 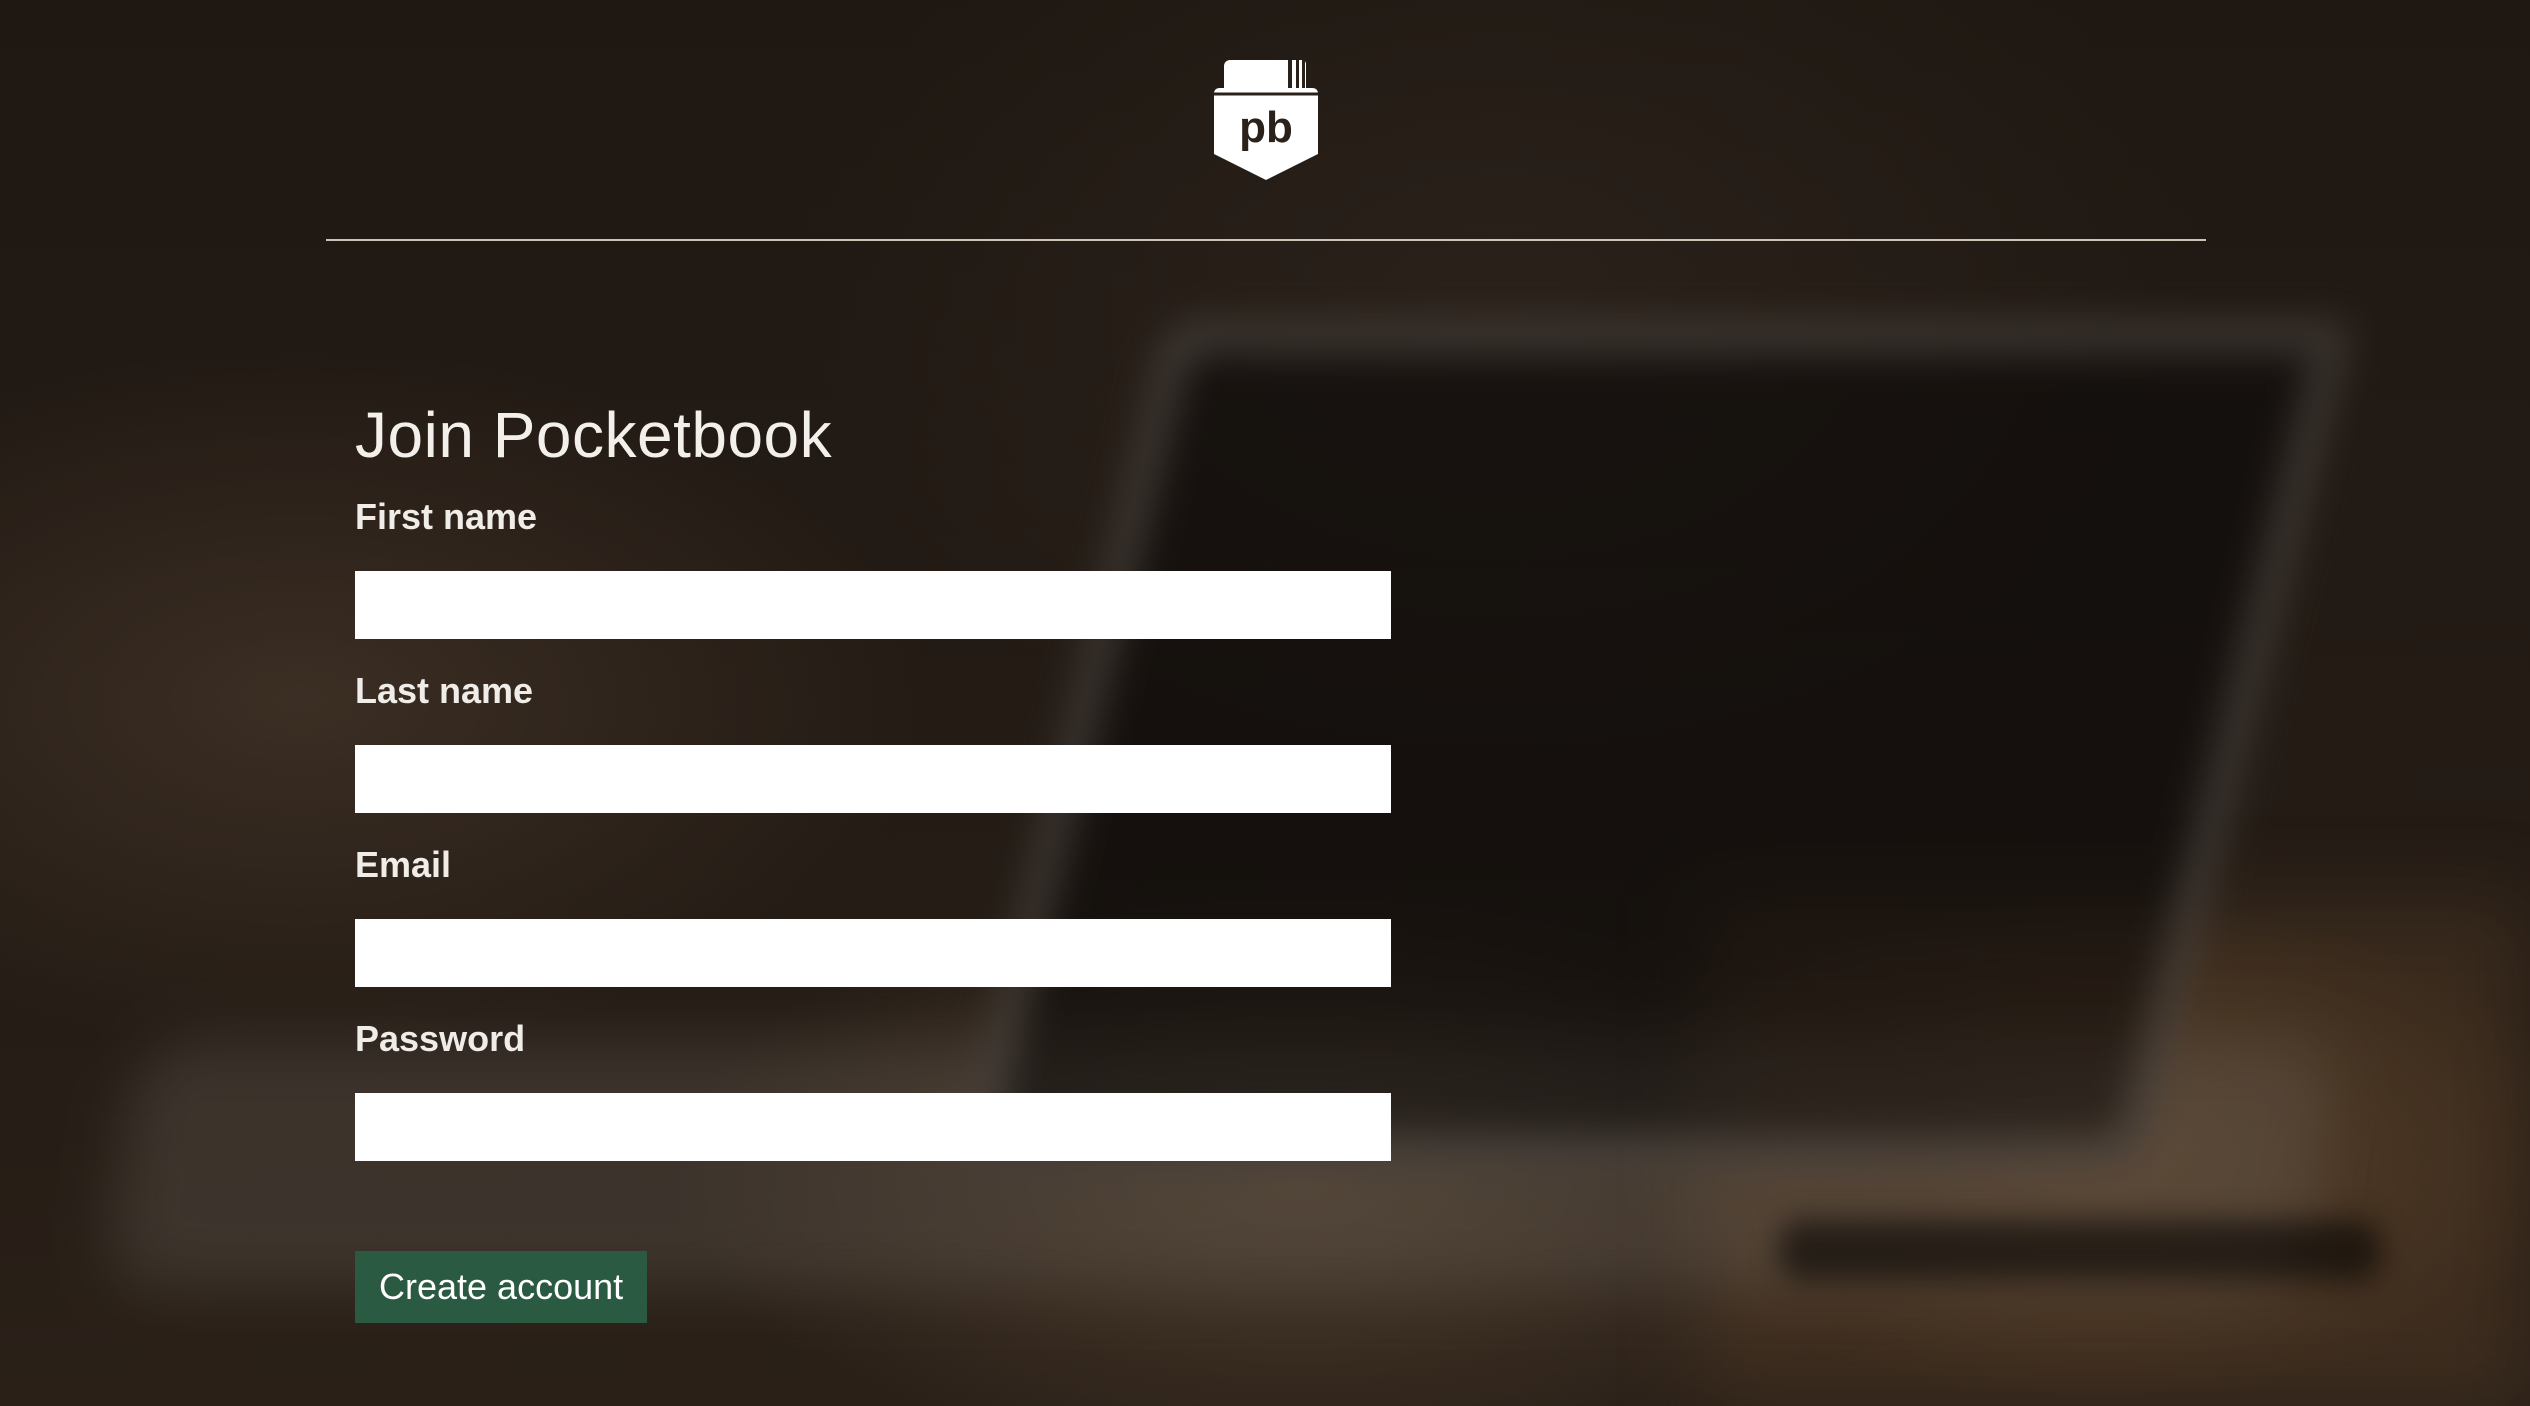 I want to click on page-title: Join Pocketbook, so click(x=594, y=435).